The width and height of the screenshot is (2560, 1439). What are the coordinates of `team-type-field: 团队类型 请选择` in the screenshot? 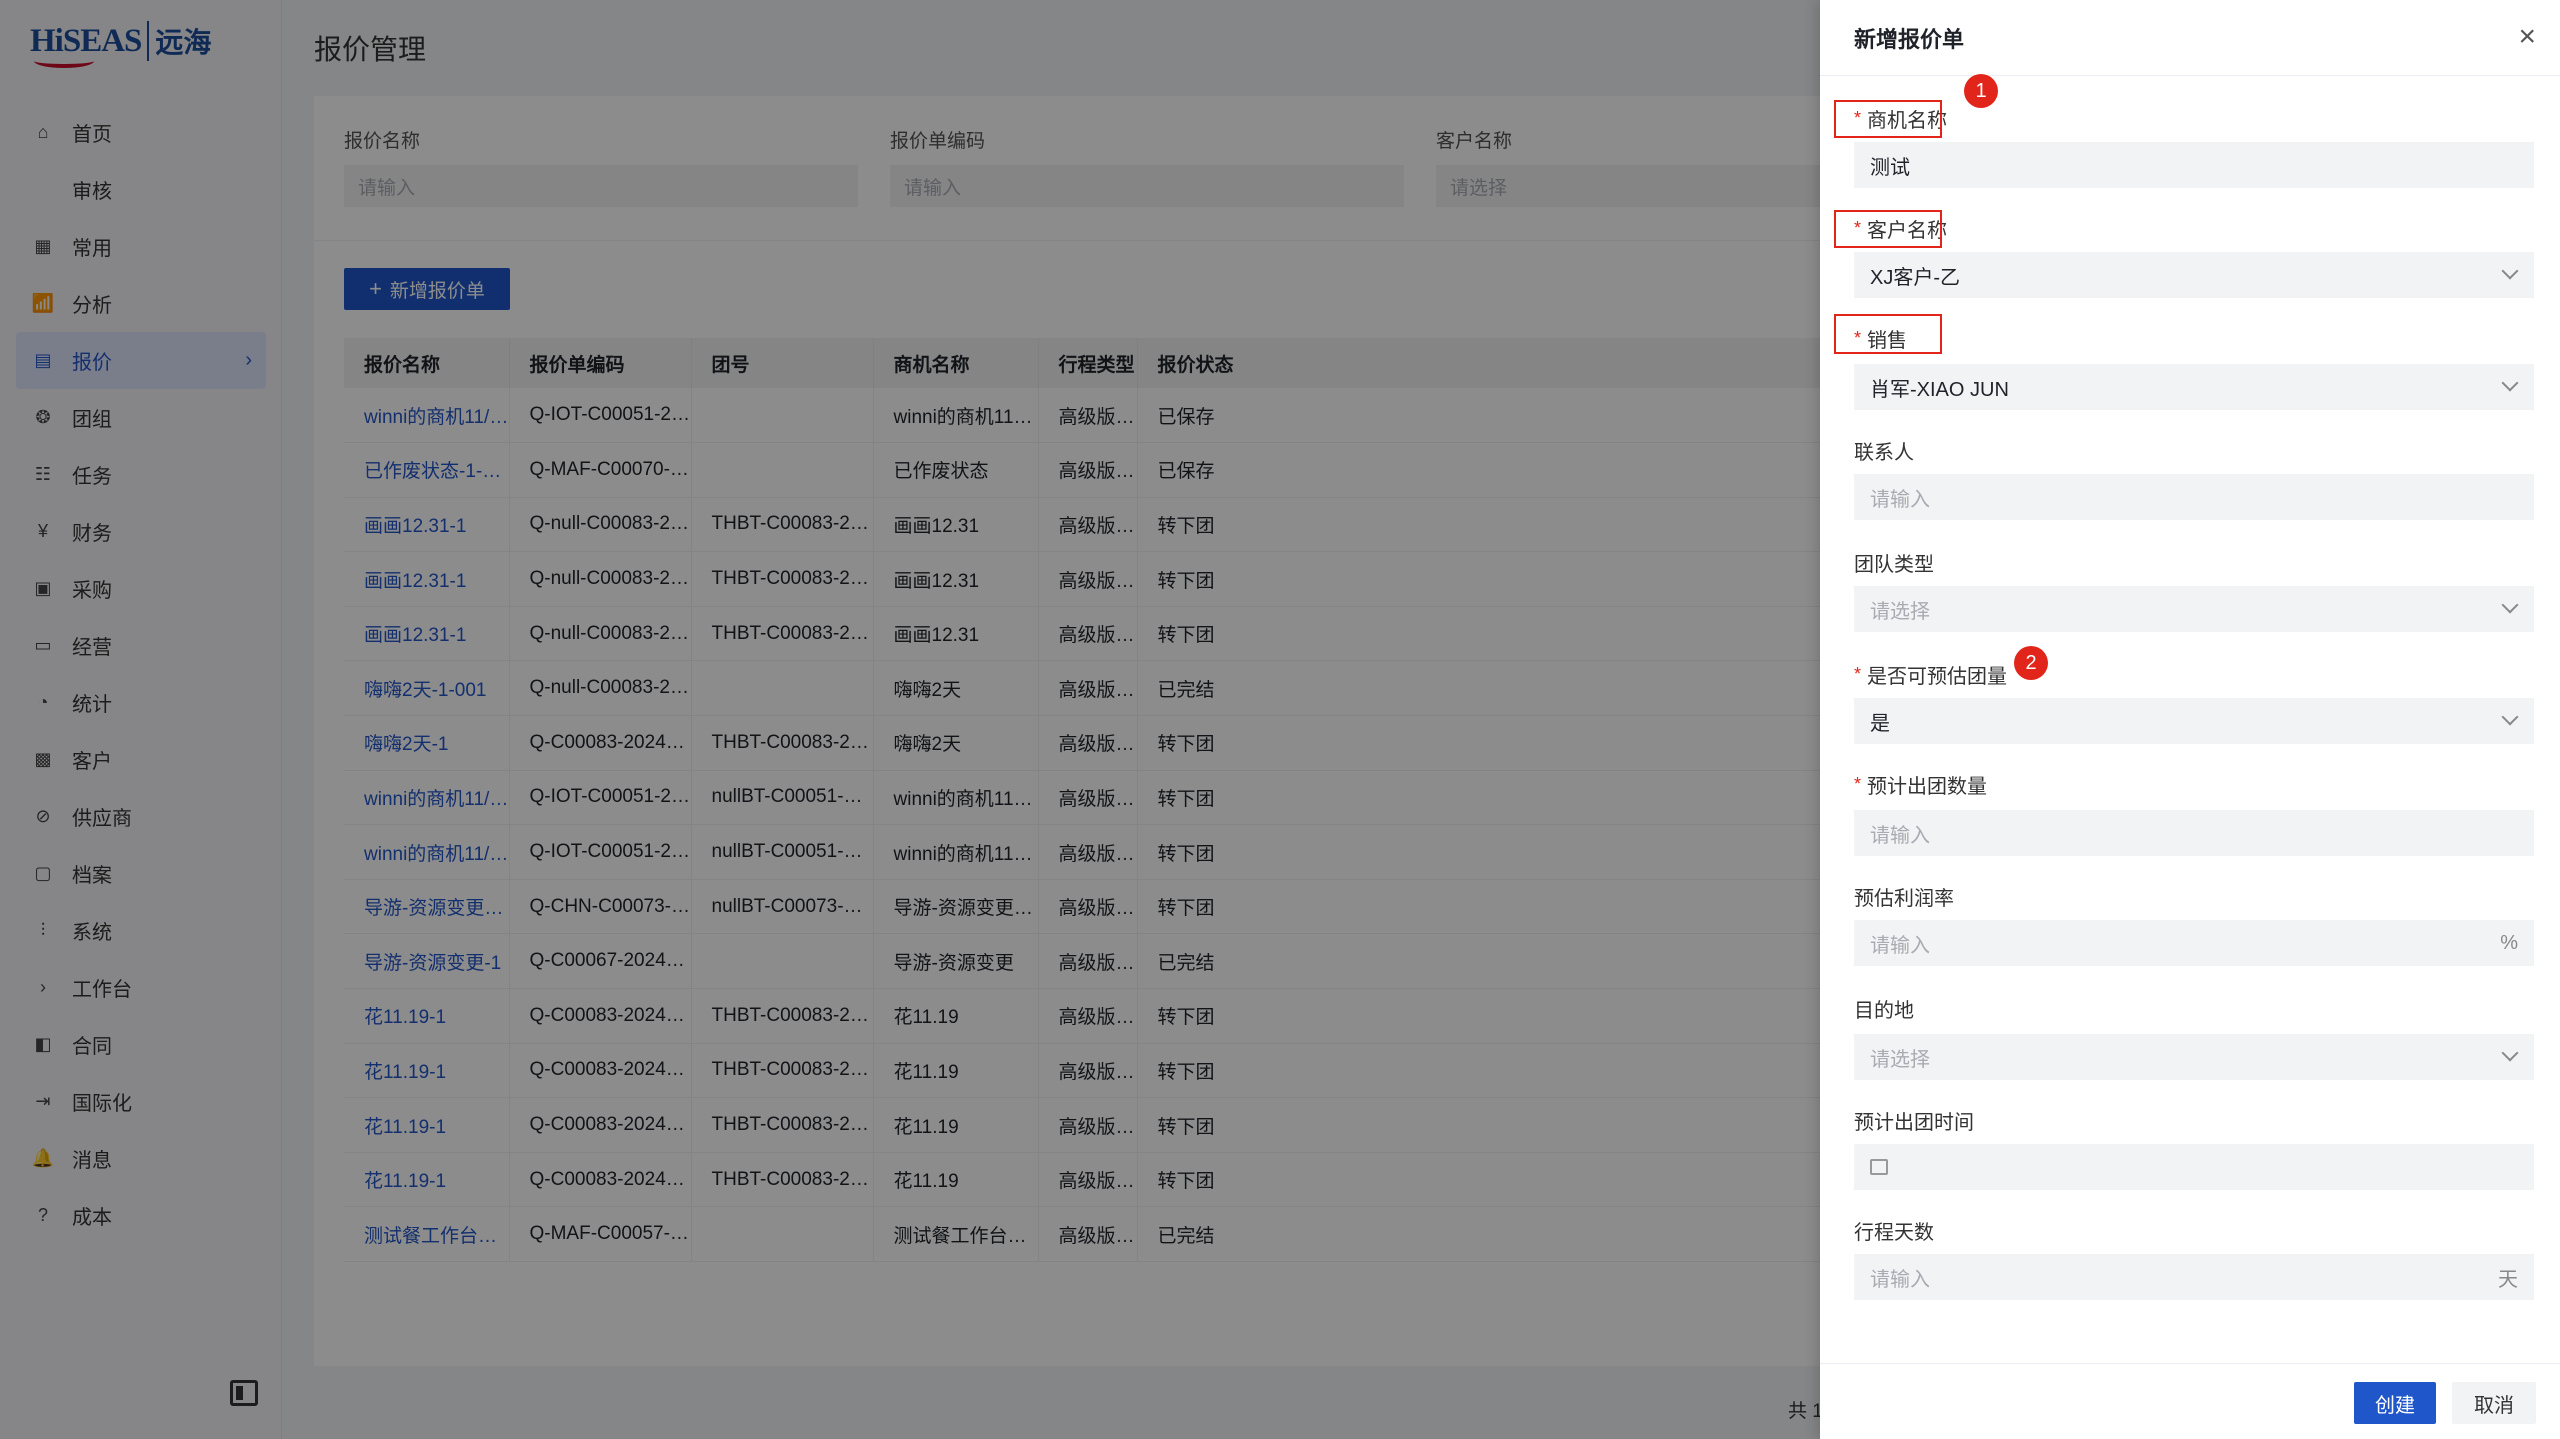 It's located at (2194, 590).